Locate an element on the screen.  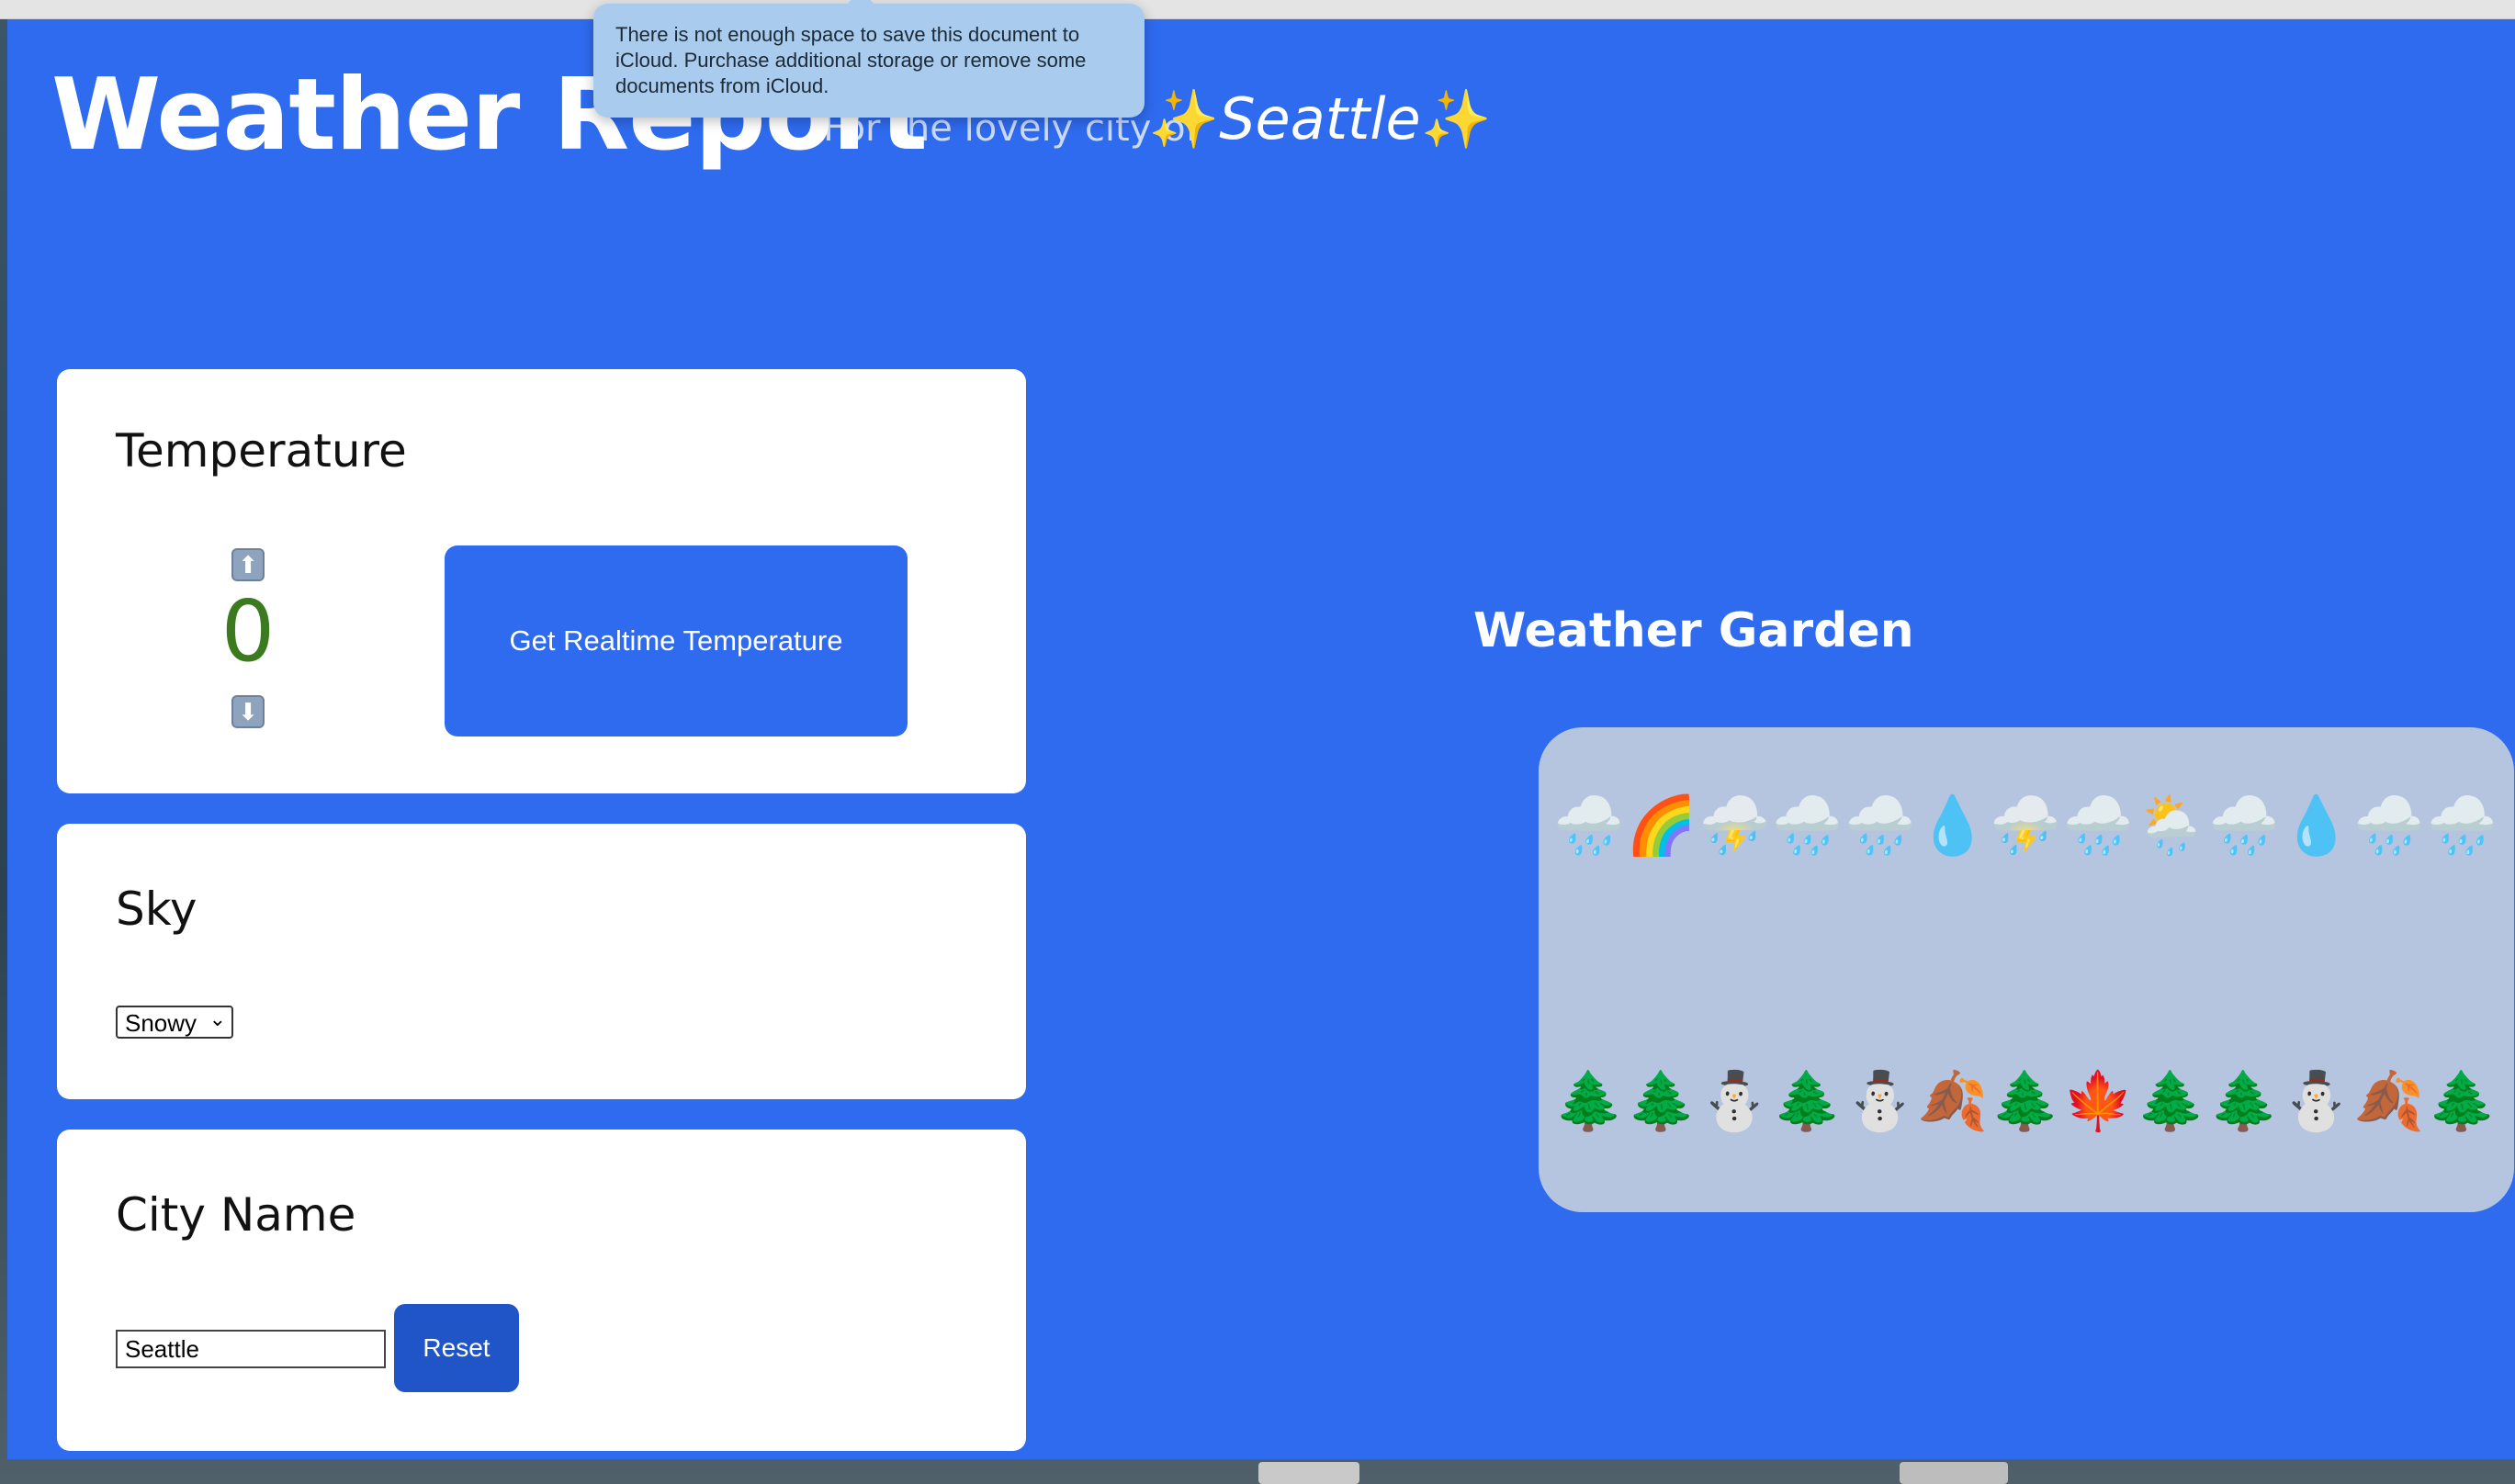
weather-garden: 🌧️🌈⛈️🌧️🌧️💧⛈️🌧️🌦️🌧️💧🌧️🌧️ 🌲🌲⛄🌲⛄🍂🌲🍁🌲🌲⛄🍂🌲 is located at coordinates (2027, 970).